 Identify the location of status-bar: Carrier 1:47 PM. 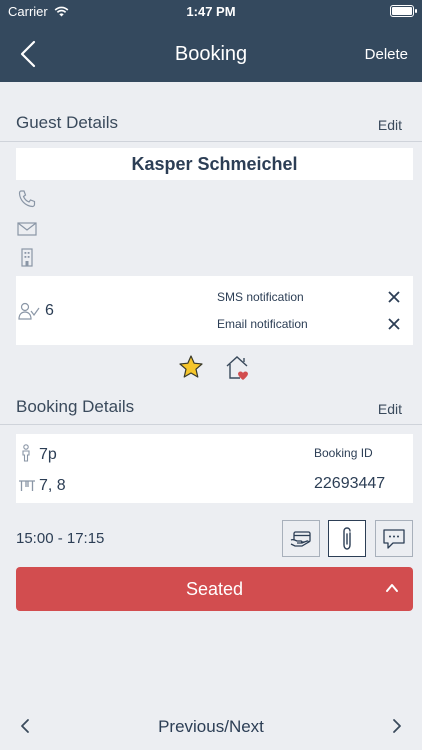
(211, 12).